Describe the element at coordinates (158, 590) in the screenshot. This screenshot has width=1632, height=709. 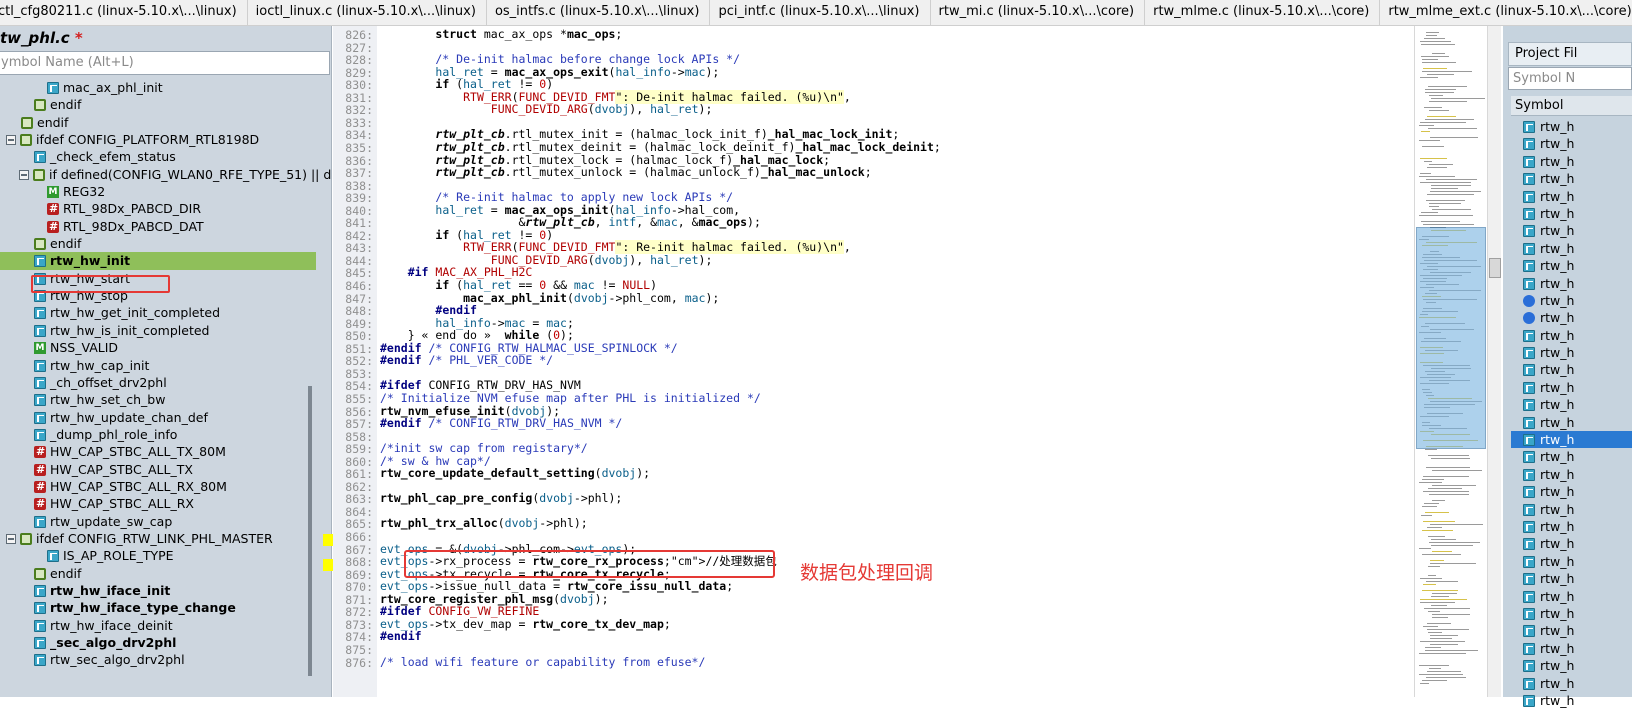
I see `symbol-tree-item: rtw_hw_iface_init` at that location.